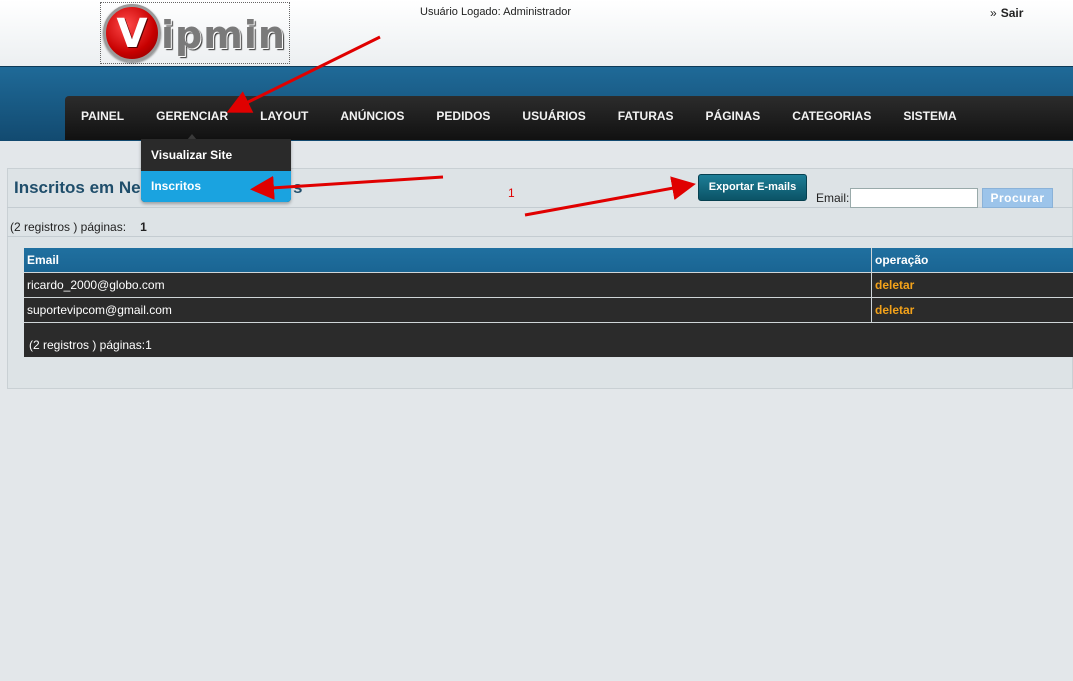  What do you see at coordinates (216, 186) in the screenshot?
I see `dropdown-item-inscritos: Inscritos` at bounding box center [216, 186].